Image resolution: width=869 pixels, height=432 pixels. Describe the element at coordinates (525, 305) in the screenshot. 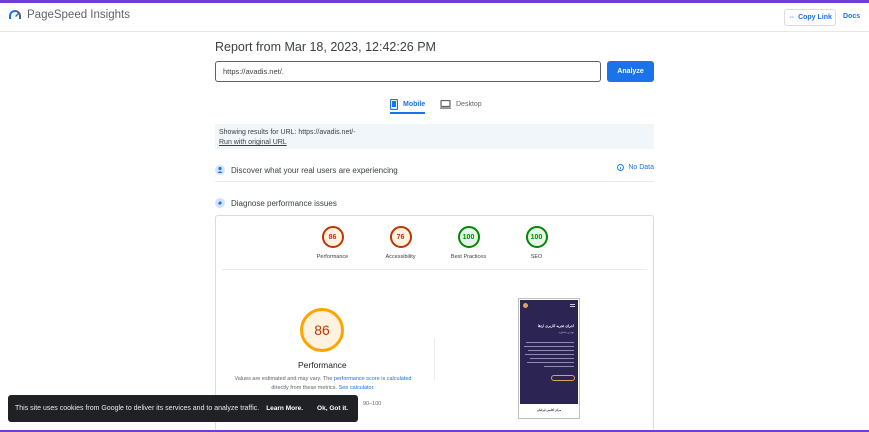

I see `preview-logo-icon` at that location.